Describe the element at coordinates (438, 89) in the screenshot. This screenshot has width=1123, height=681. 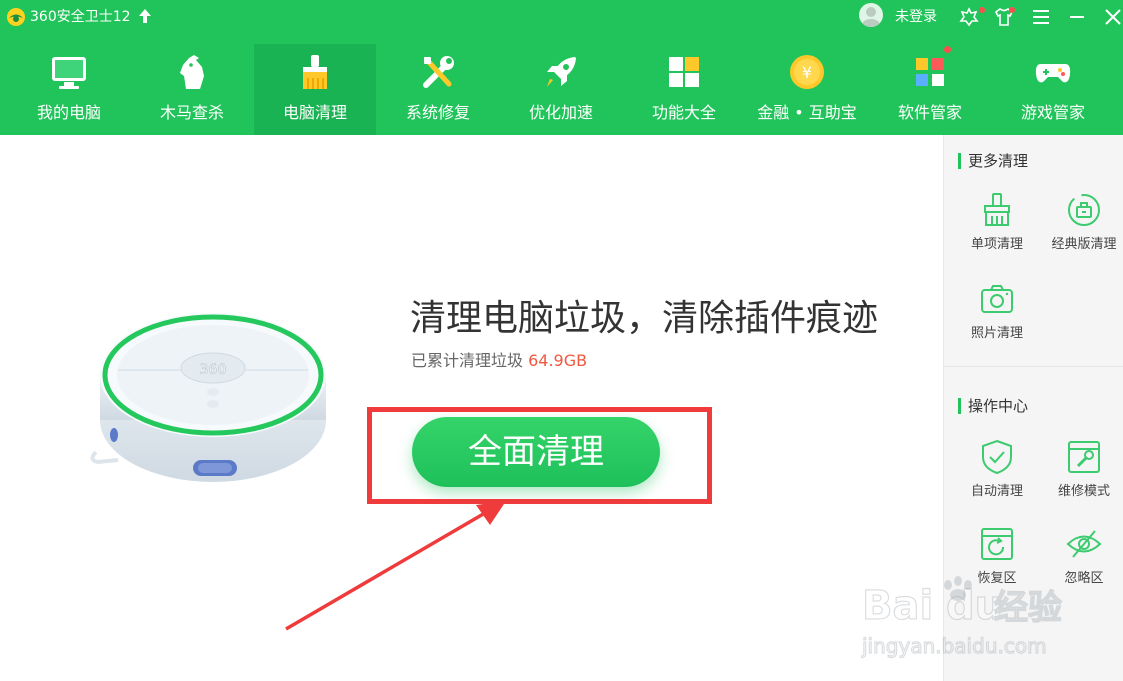
I see `nav-system-repair: 系统修复` at that location.